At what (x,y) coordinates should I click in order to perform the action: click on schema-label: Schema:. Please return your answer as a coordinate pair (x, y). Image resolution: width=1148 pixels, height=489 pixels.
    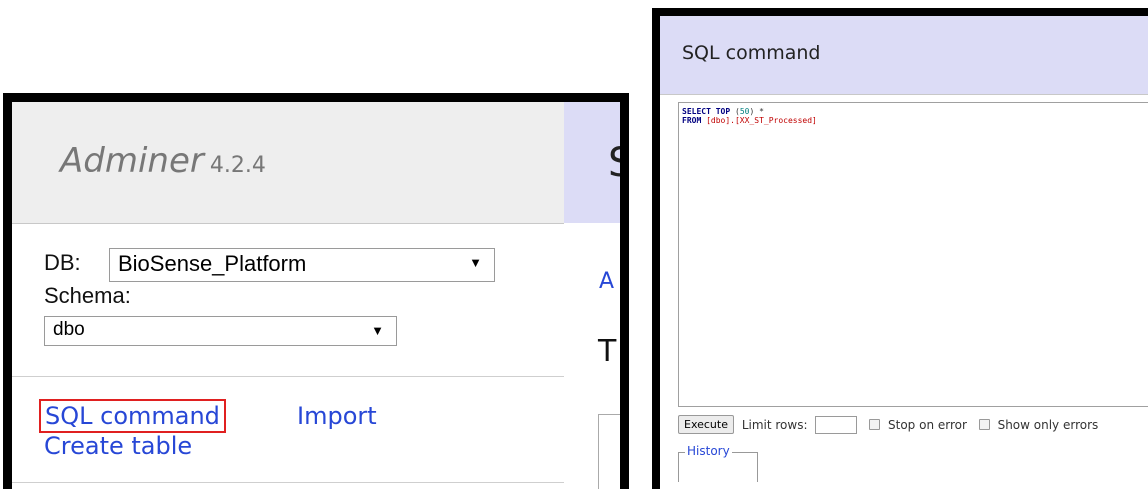
    Looking at the image, I should click on (87, 295).